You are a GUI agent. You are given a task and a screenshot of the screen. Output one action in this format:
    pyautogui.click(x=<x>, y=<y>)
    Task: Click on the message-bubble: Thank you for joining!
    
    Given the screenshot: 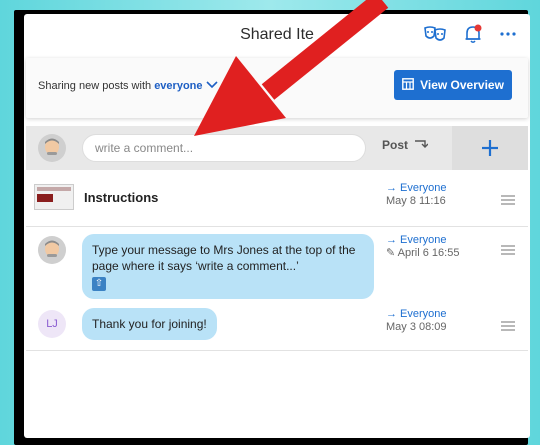 What is the action you would take?
    pyautogui.click(x=149, y=324)
    